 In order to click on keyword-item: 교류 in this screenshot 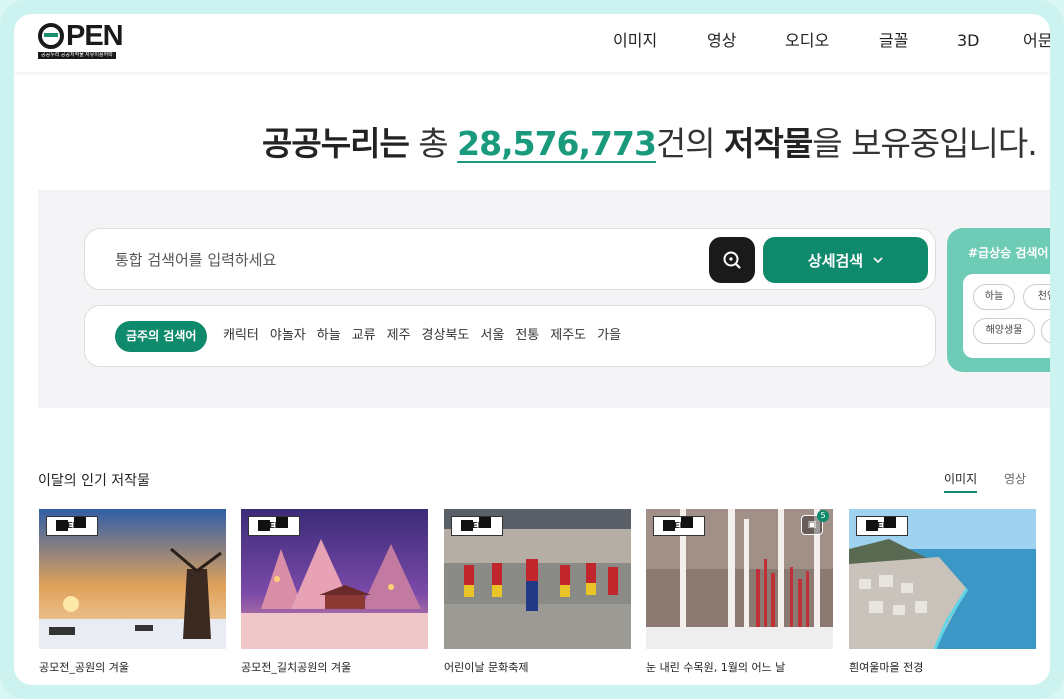, I will do `click(364, 336)`.